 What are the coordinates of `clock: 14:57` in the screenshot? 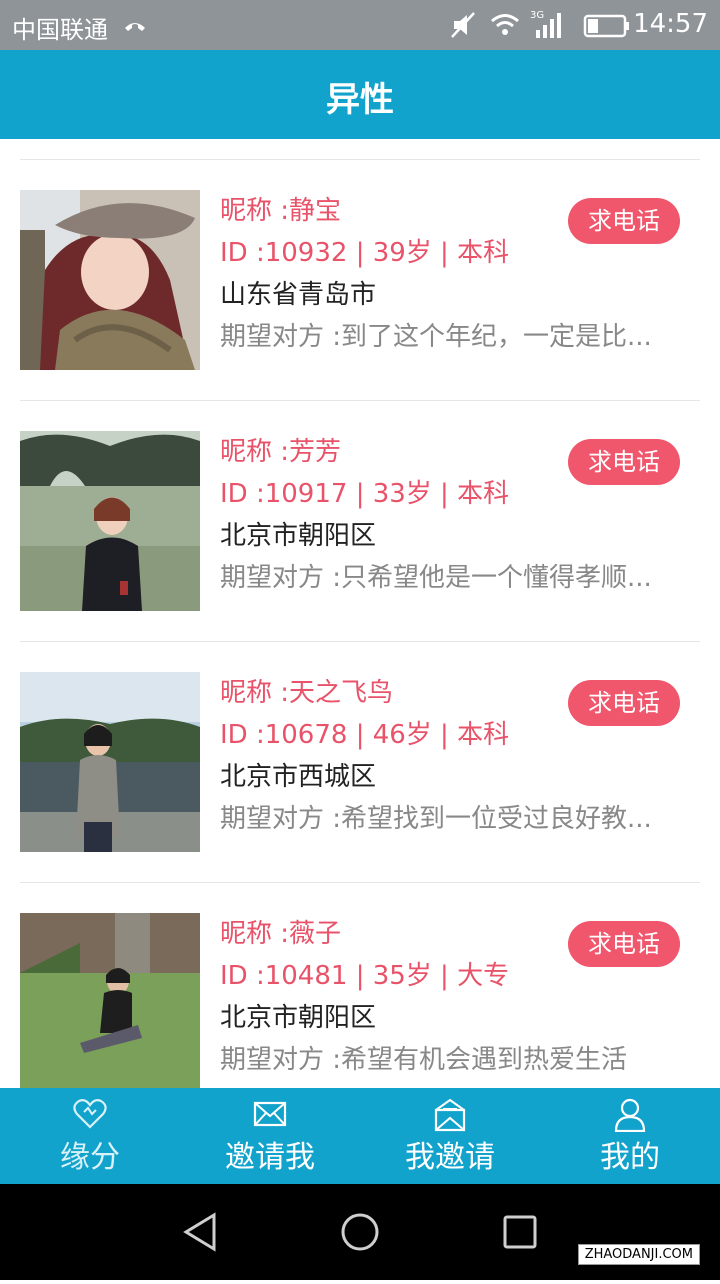 It's located at (670, 24).